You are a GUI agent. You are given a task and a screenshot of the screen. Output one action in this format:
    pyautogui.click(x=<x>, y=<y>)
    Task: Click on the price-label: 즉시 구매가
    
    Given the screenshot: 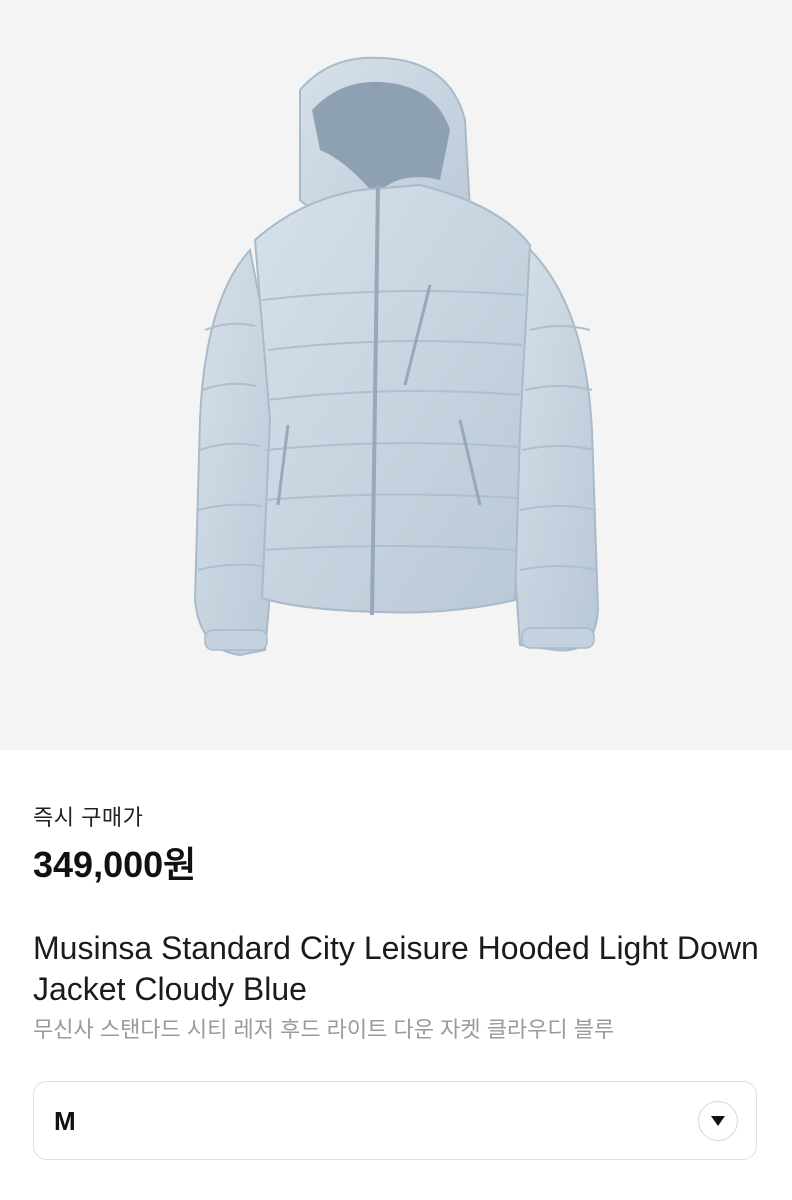 What is the action you would take?
    pyautogui.click(x=88, y=817)
    